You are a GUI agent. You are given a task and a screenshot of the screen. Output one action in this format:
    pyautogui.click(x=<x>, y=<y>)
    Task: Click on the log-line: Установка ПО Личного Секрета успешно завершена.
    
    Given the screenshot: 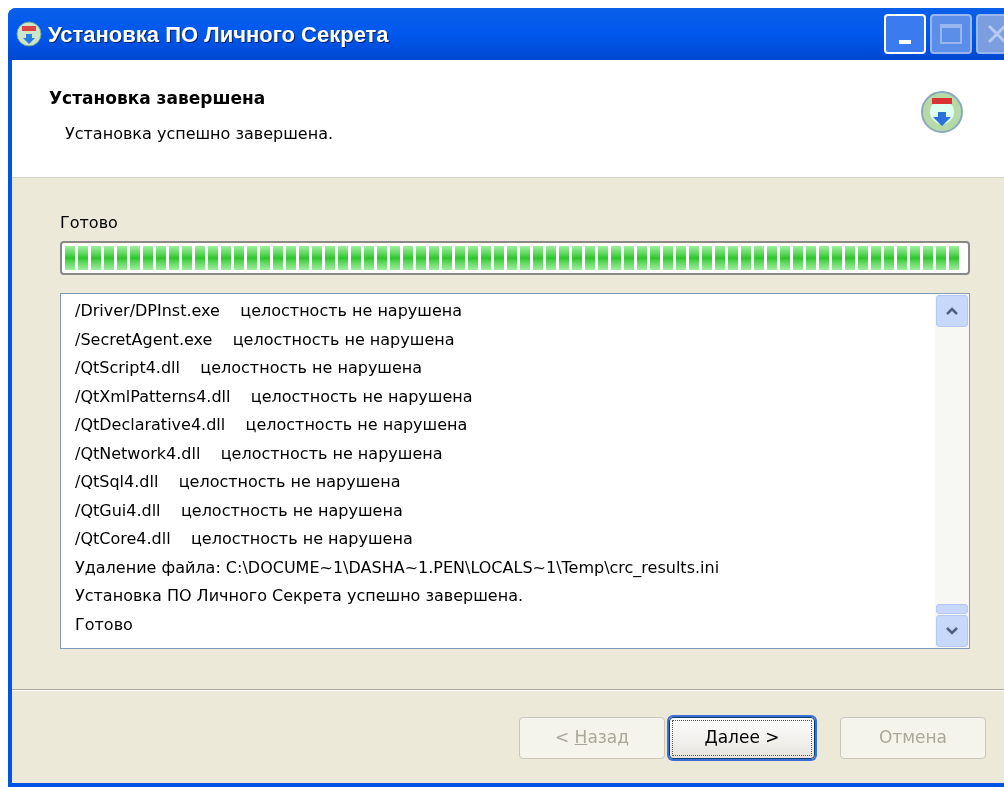 What is the action you would take?
    pyautogui.click(x=299, y=596)
    